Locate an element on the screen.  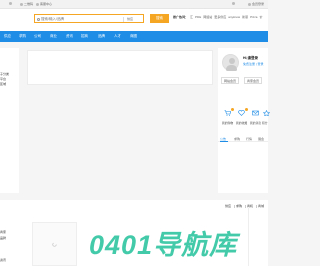
nav-item-news: 资讯 is located at coordinates (69, 36).